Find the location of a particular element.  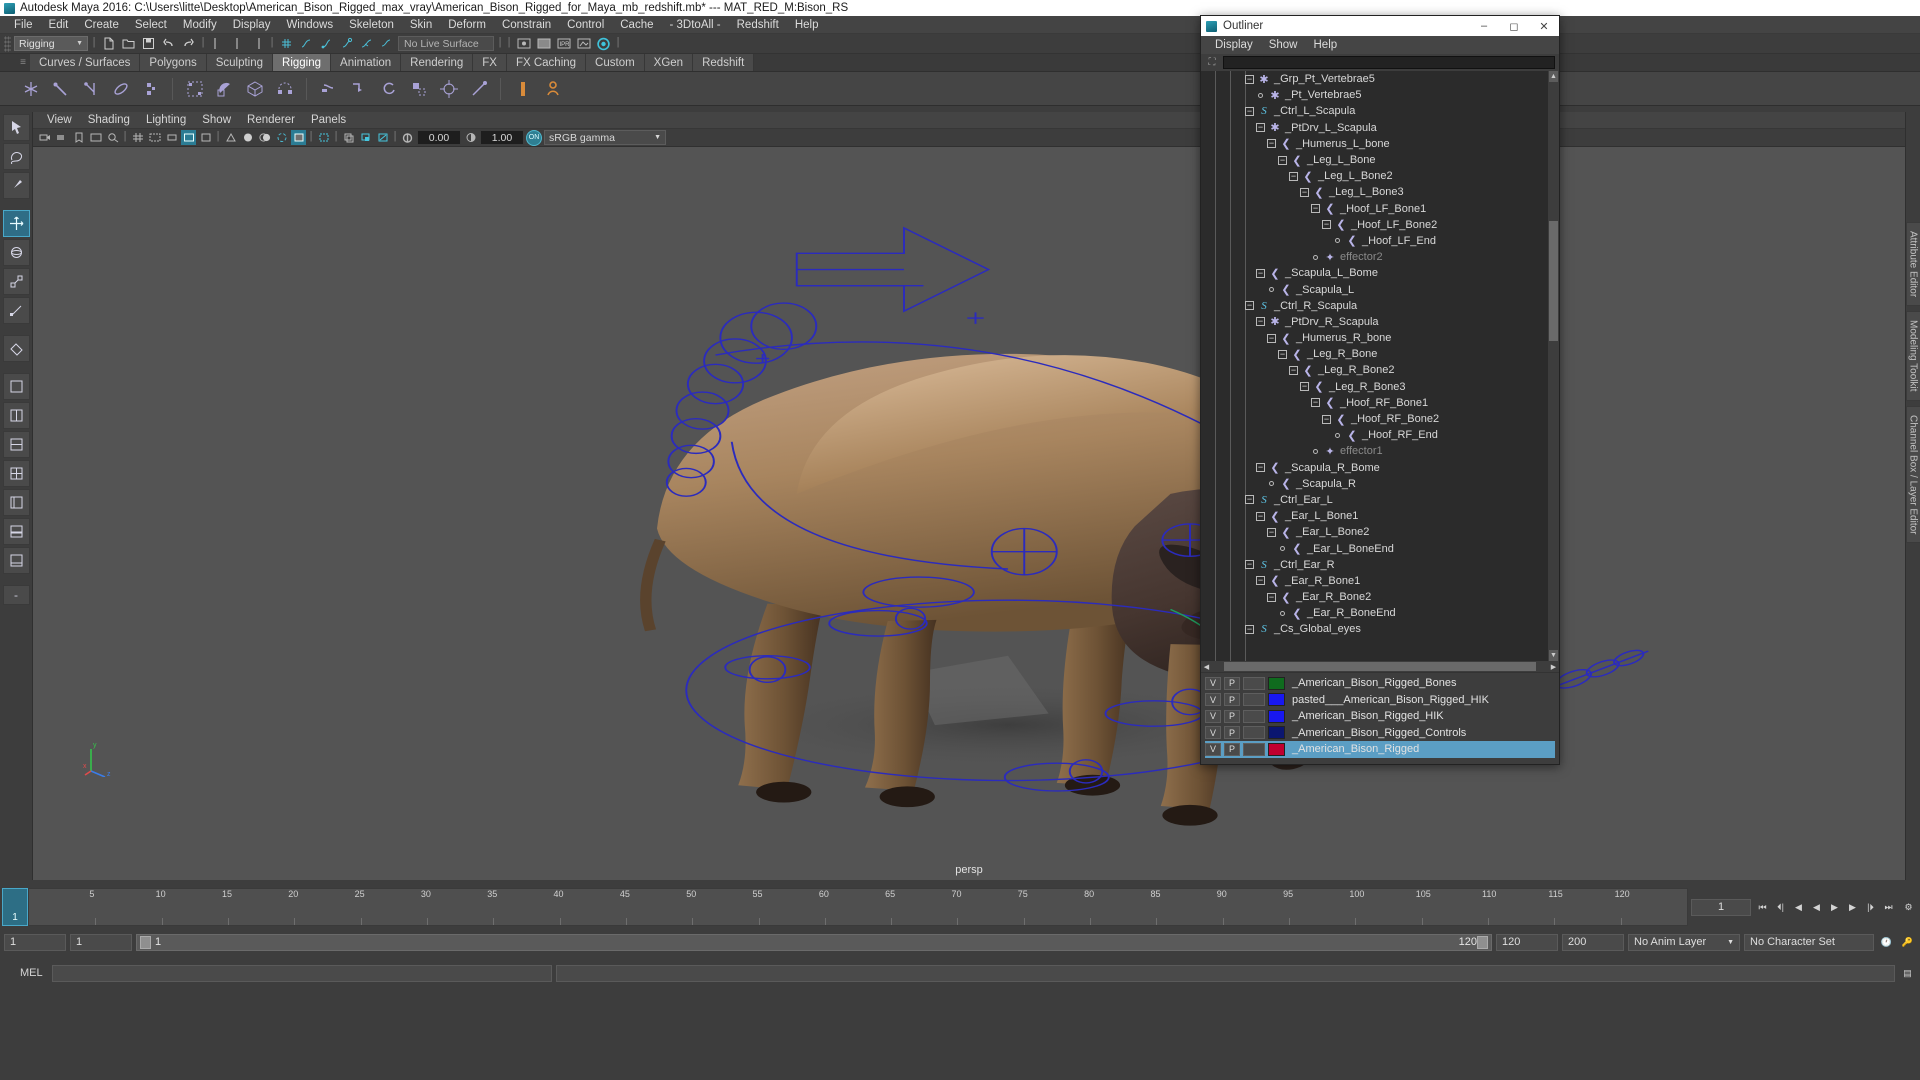

scale-tool is located at coordinates (16, 281).